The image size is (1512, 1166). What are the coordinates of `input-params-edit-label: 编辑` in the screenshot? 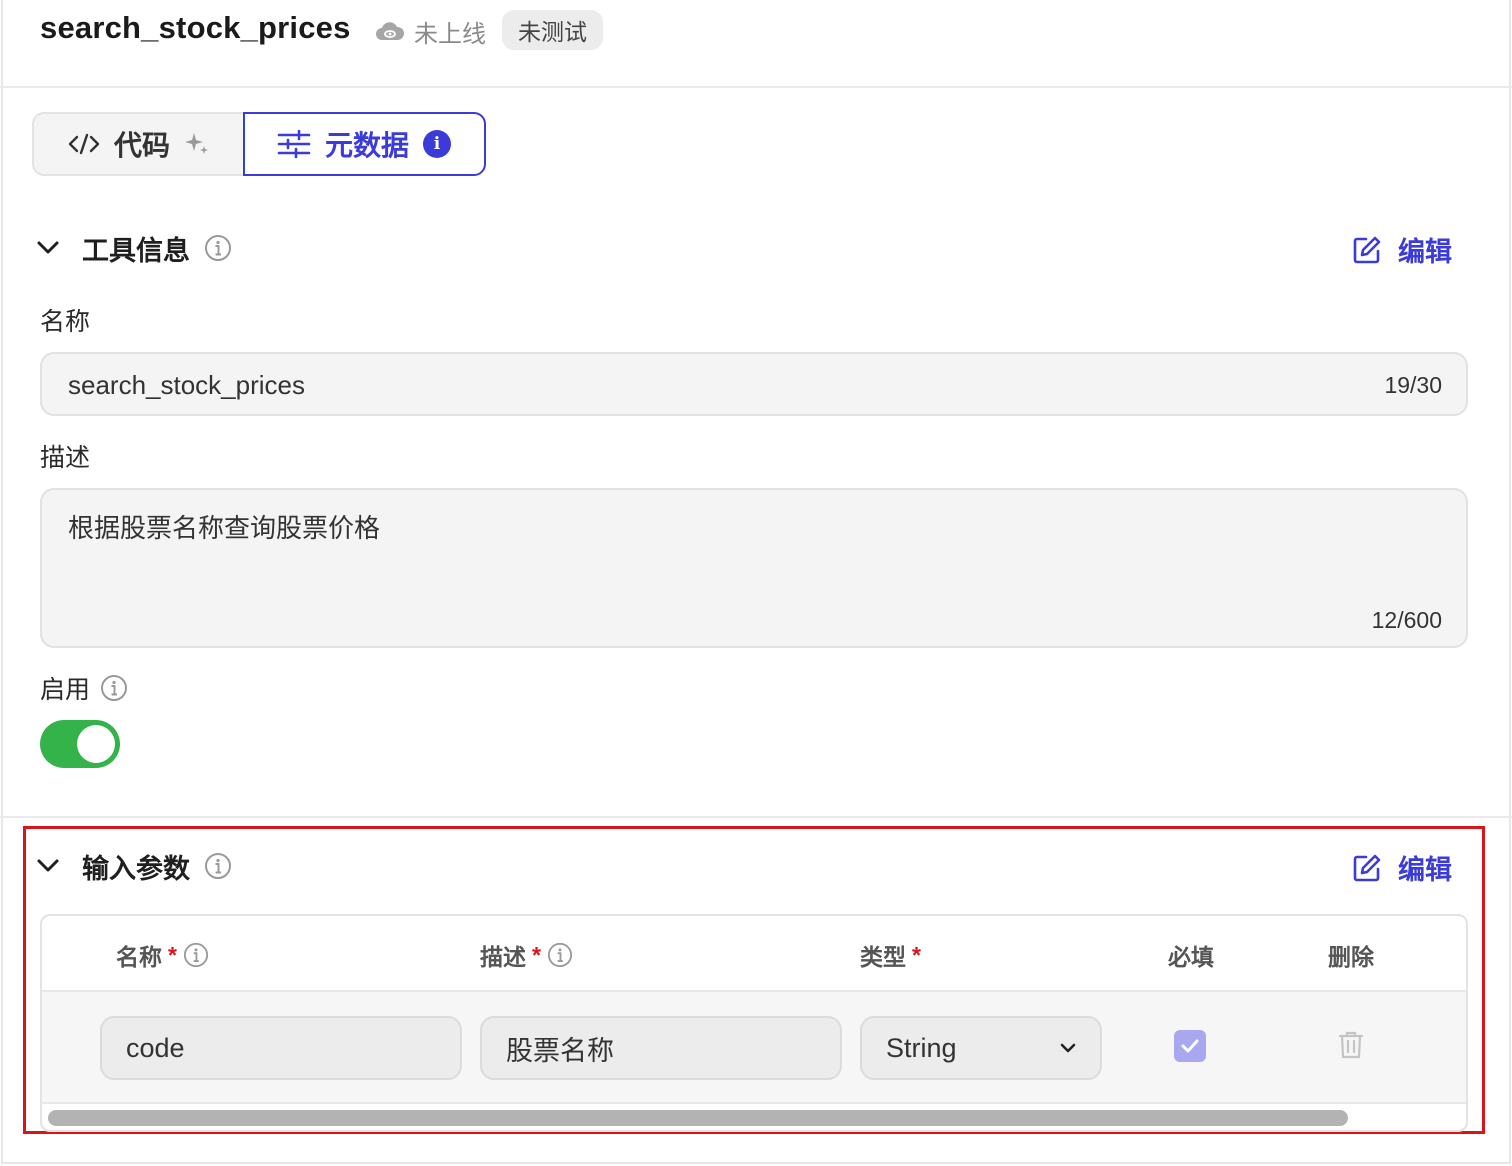 It's located at (1425, 870).